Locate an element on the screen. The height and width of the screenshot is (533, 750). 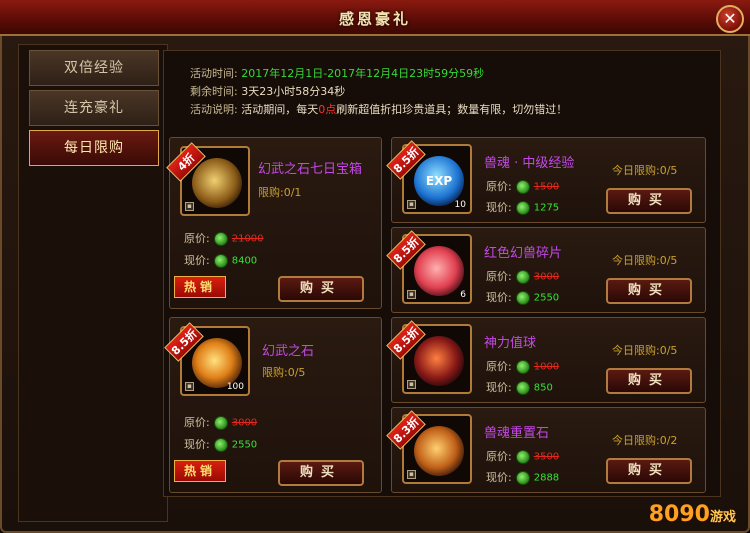
treasure-chest-icon is located at coordinates (217, 183).